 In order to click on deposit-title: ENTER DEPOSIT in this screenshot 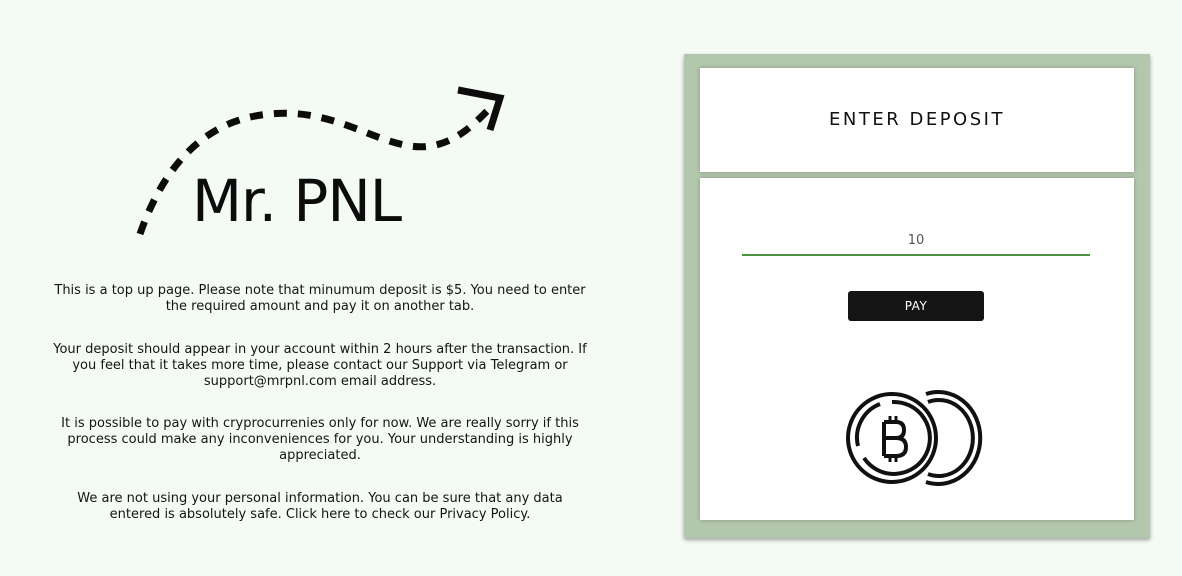, I will do `click(917, 119)`.